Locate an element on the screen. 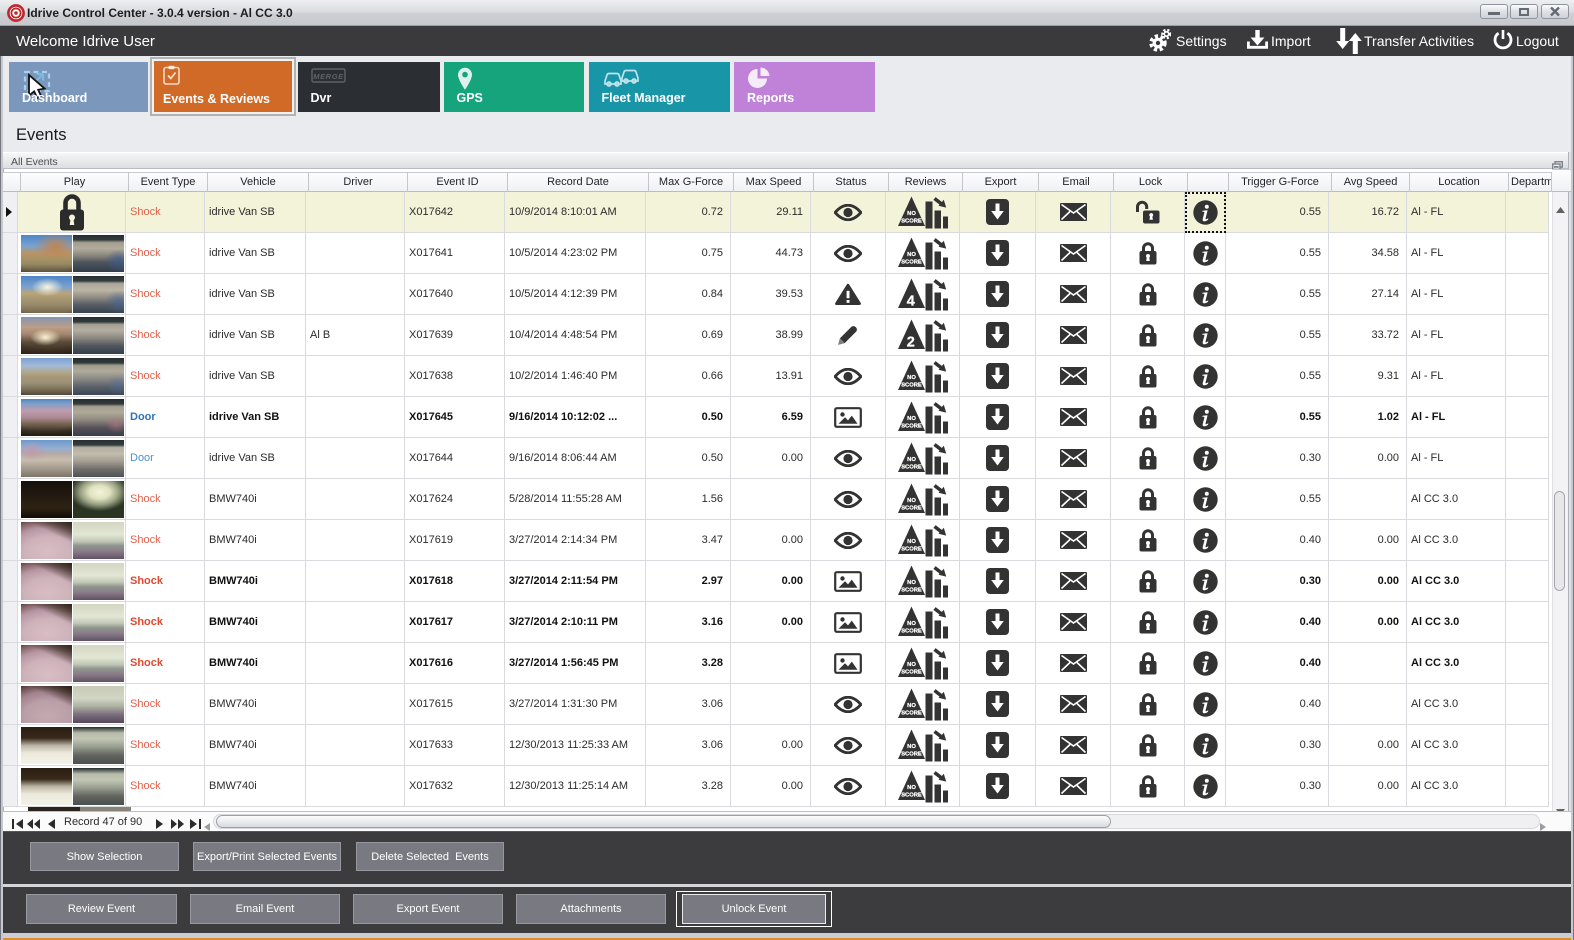  svg-text: 2 is located at coordinates (910, 342).